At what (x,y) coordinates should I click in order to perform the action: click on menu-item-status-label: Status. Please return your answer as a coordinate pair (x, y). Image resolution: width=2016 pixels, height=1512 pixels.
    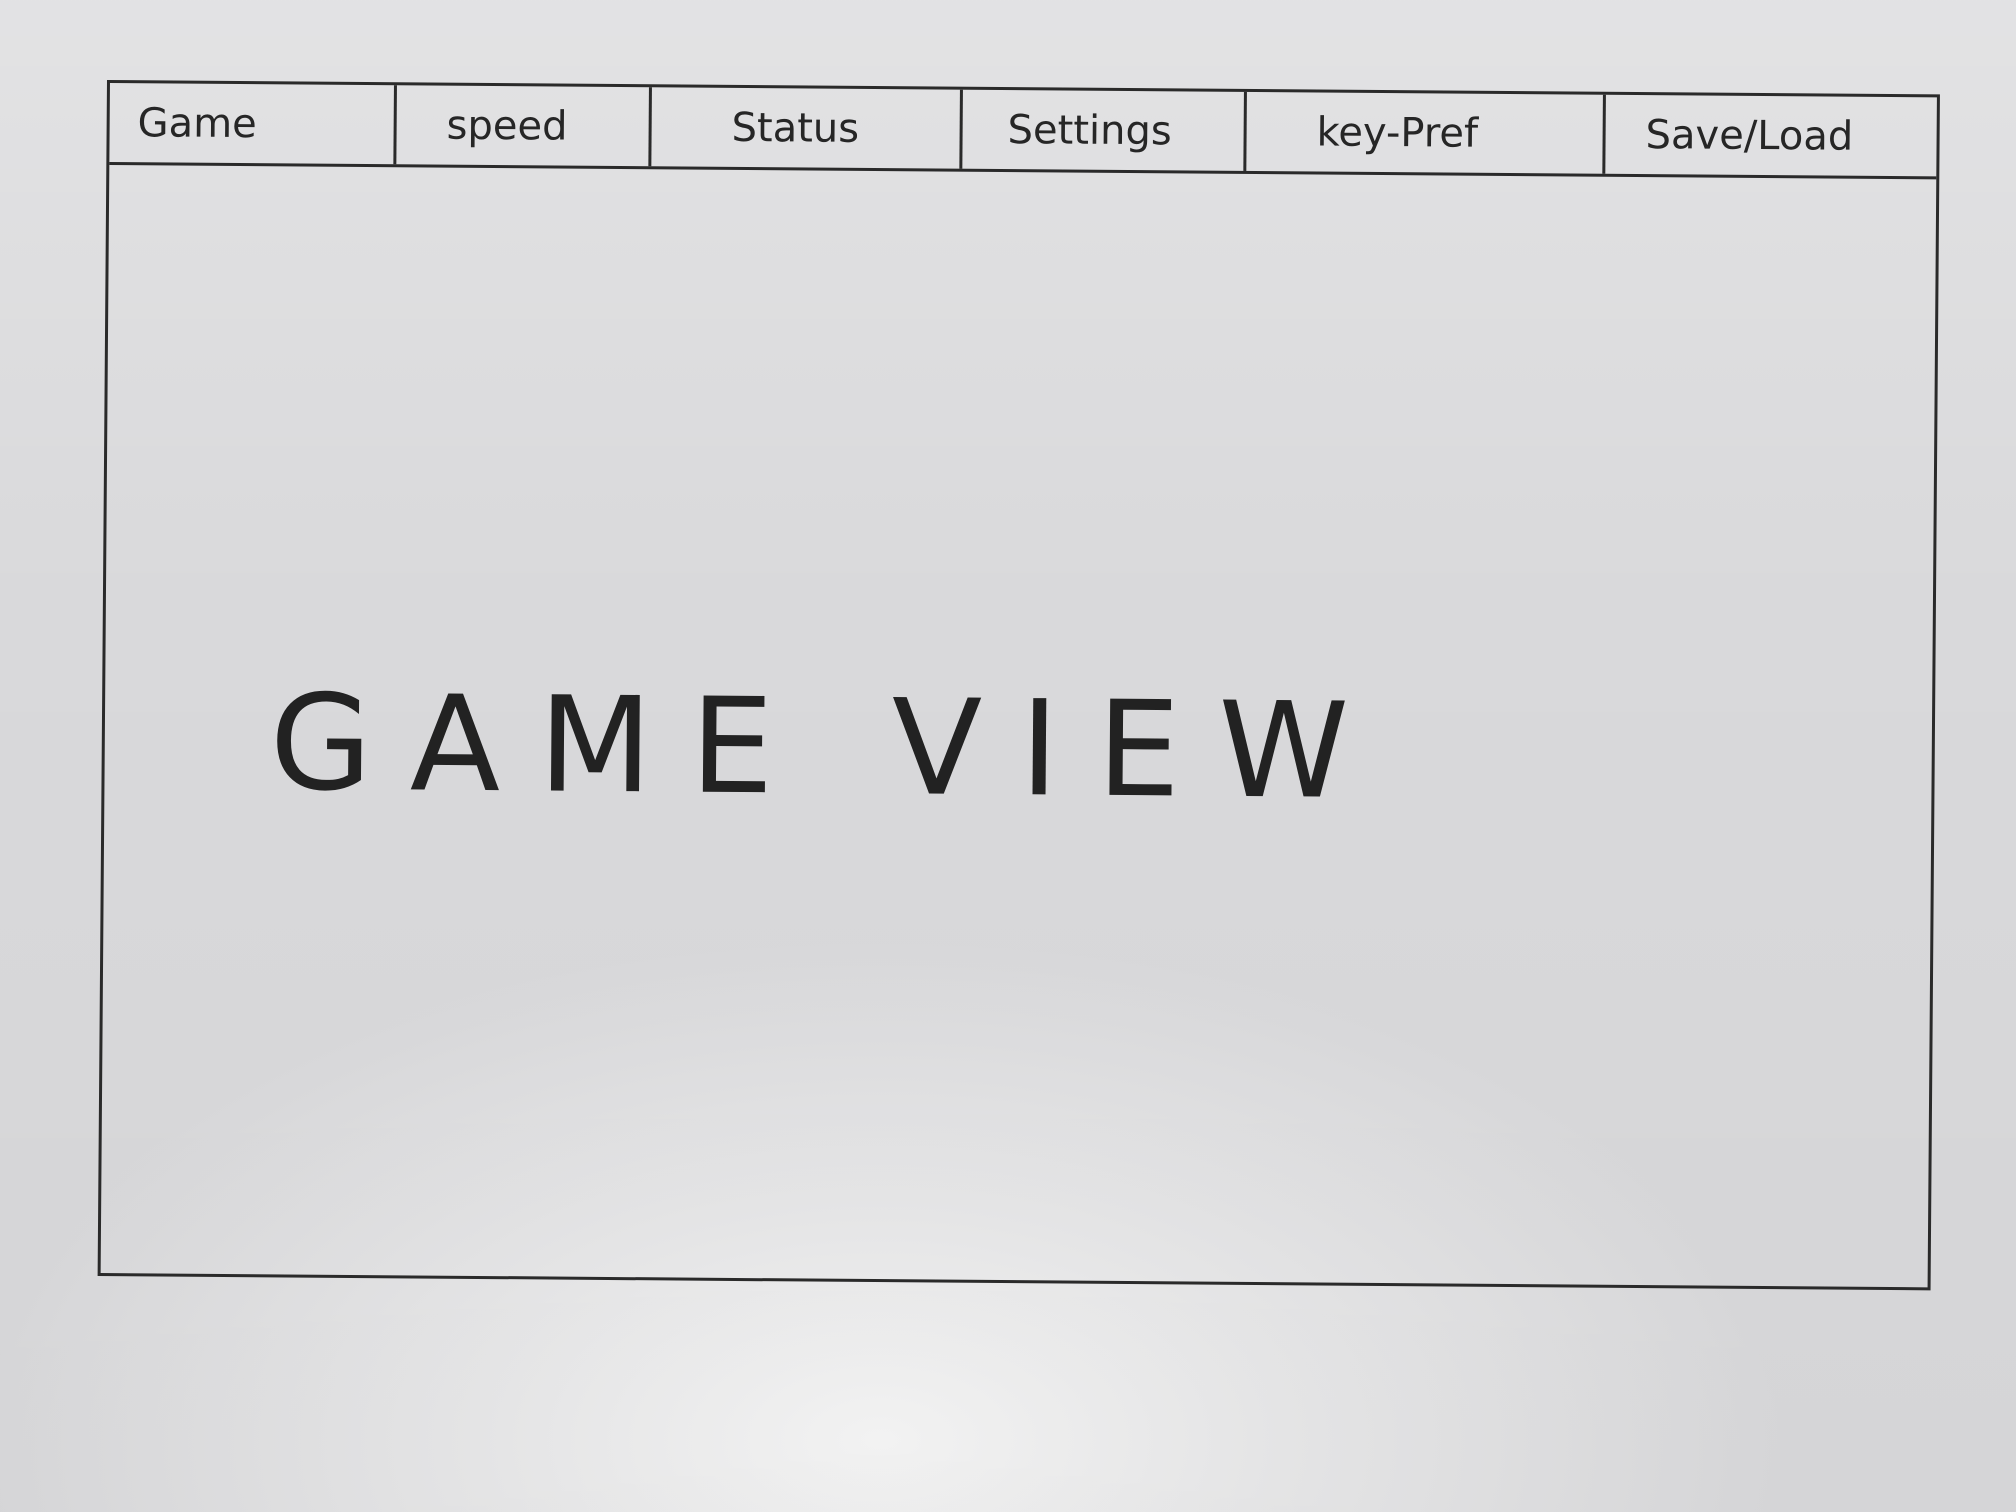
    Looking at the image, I should click on (795, 128).